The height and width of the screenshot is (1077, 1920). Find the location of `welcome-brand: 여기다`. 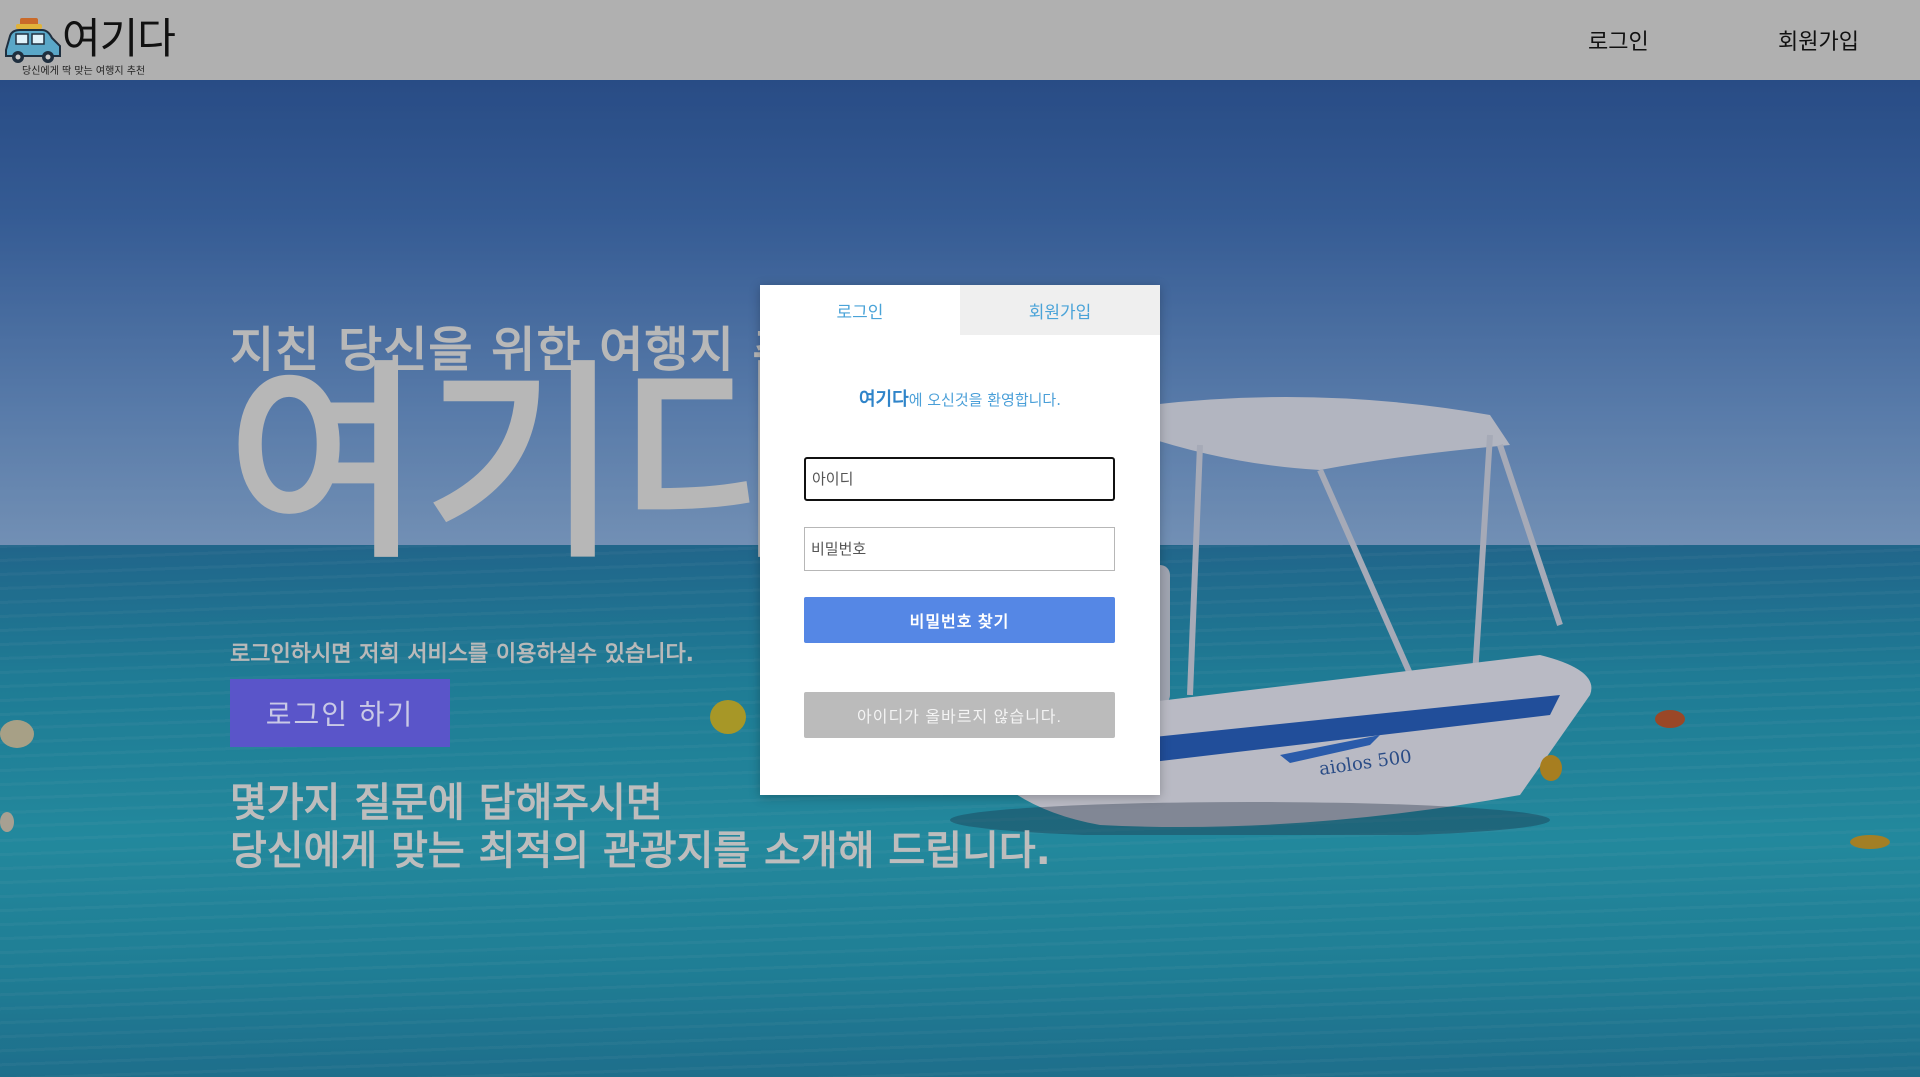

welcome-brand: 여기다 is located at coordinates (884, 399).